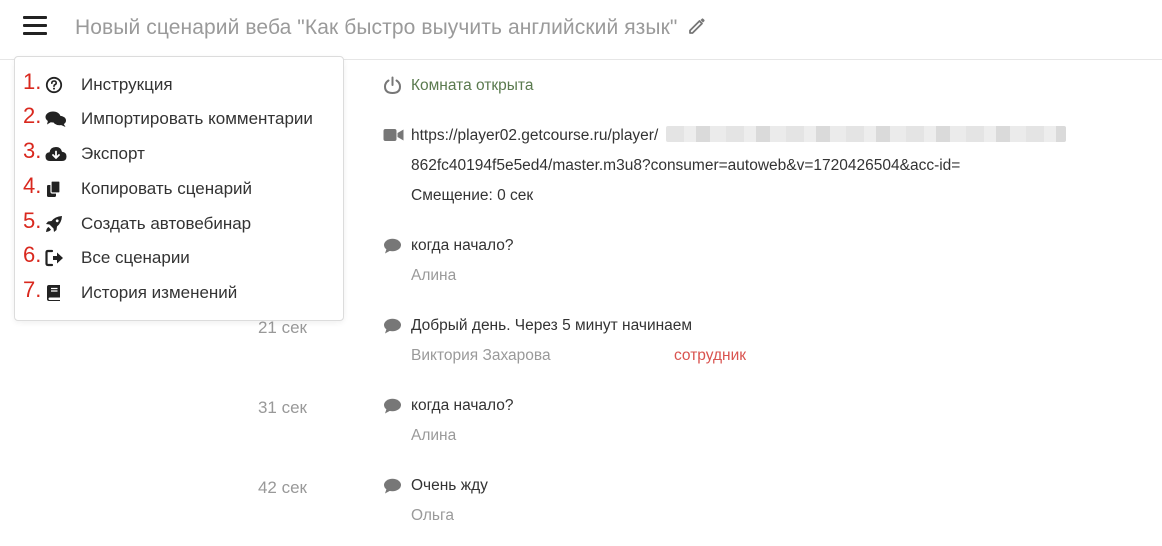 This screenshot has height=546, width=1162. I want to click on menu-item-instruction: 1. Инструкция, so click(179, 84).